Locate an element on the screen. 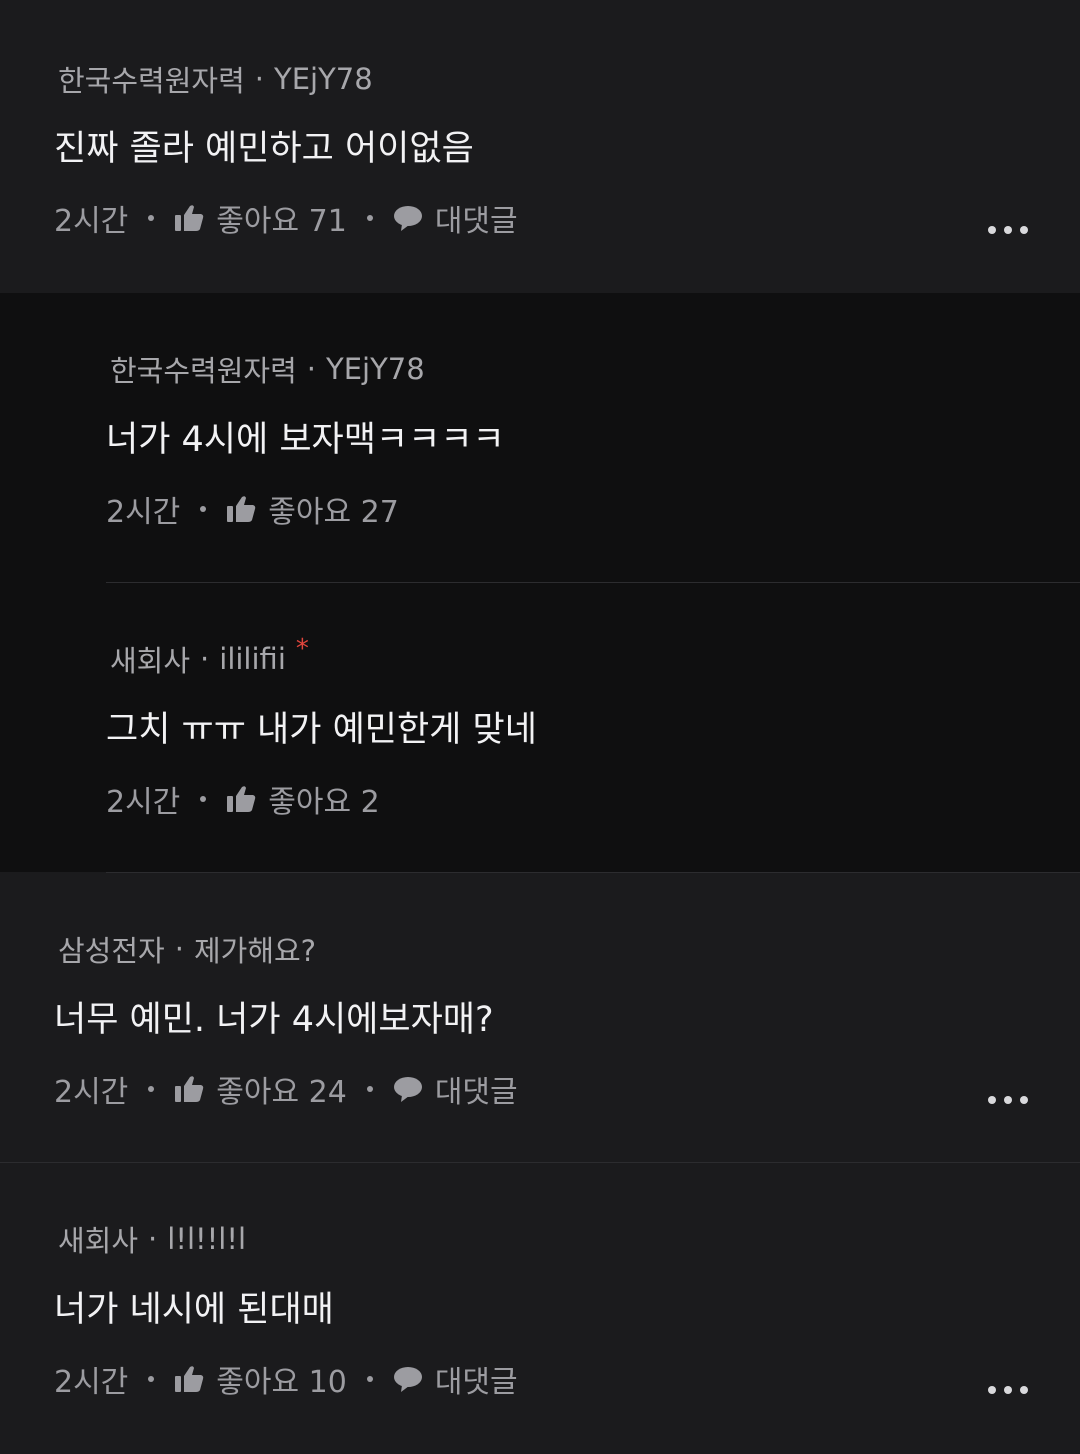 This screenshot has height=1454, width=1080. comment-actions: 2시간 좋아요 10 대댓글 is located at coordinates (286, 1379).